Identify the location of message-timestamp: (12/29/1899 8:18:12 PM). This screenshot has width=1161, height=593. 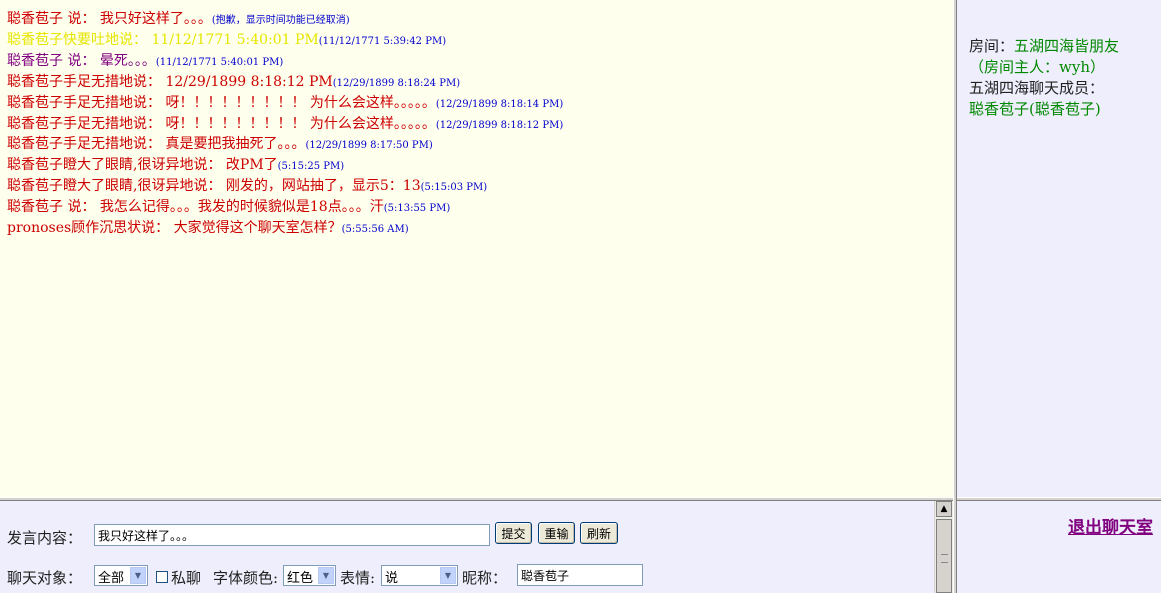
(499, 125).